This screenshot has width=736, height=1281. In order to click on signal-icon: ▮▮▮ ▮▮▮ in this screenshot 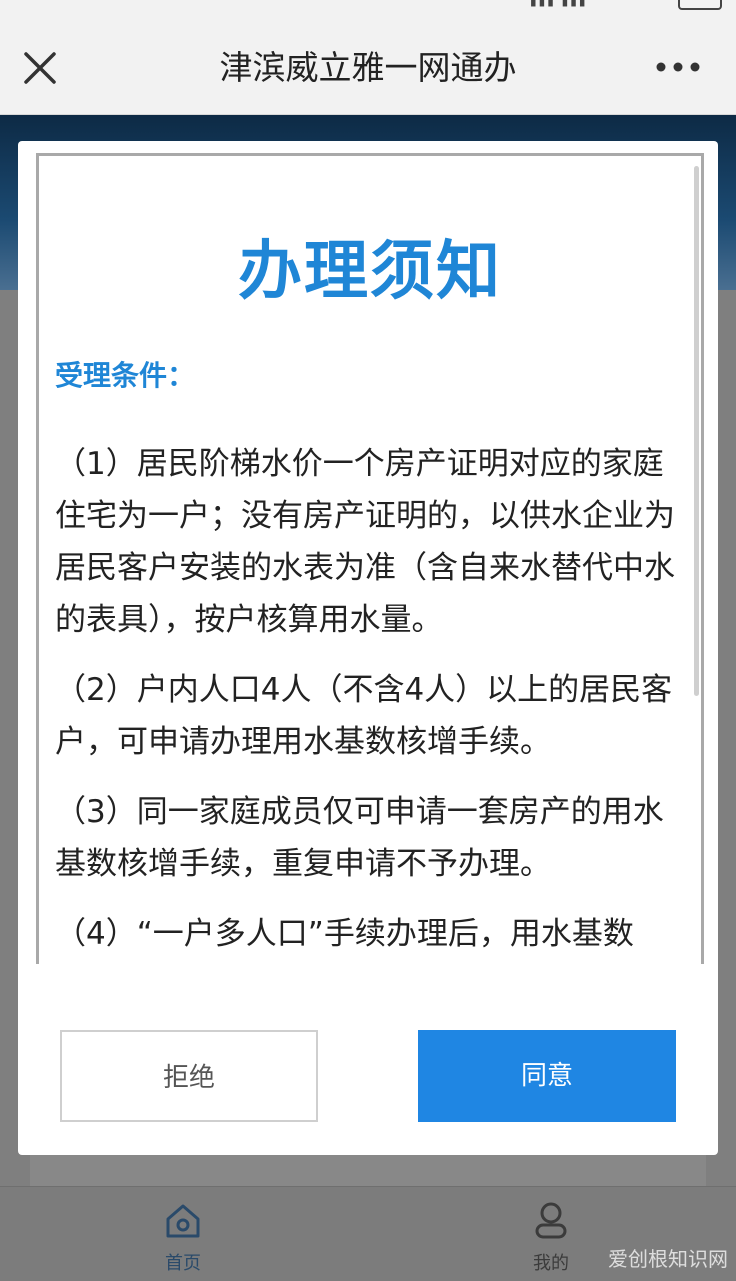, I will do `click(559, 4)`.